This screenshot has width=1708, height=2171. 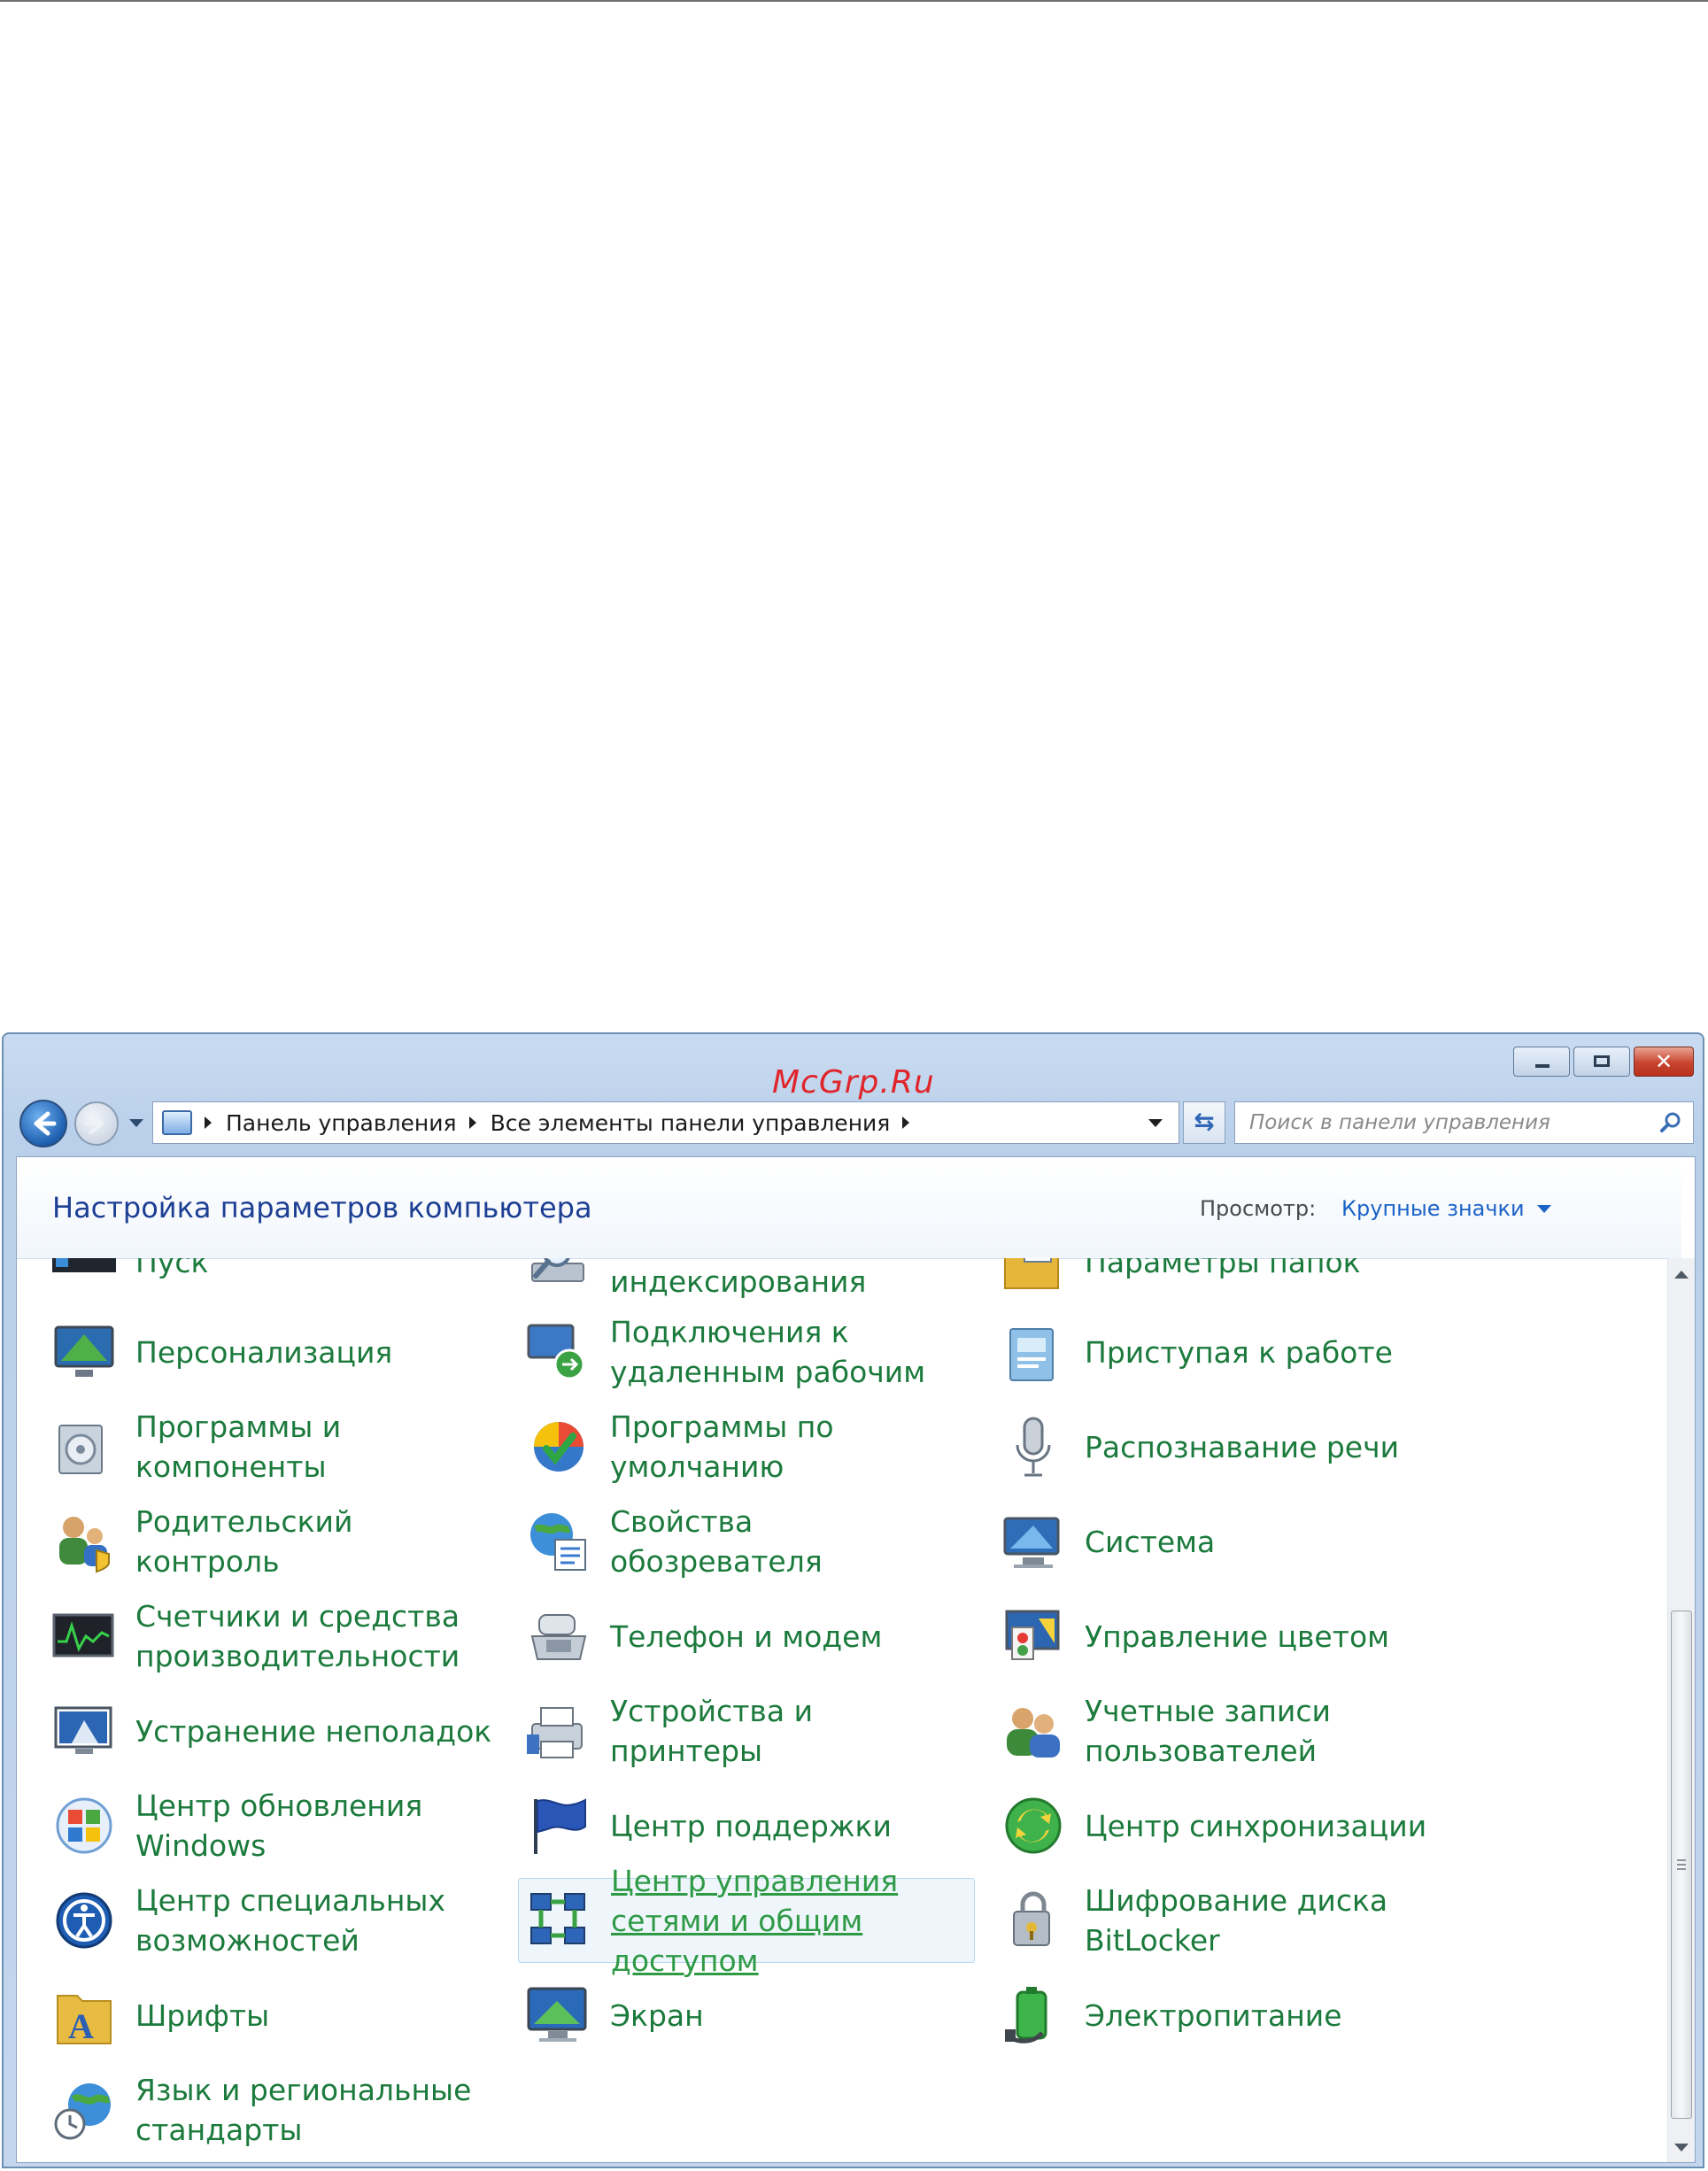 I want to click on control-panel-item-ease-of-access: Центр специальных возможностей, so click(x=277, y=1920).